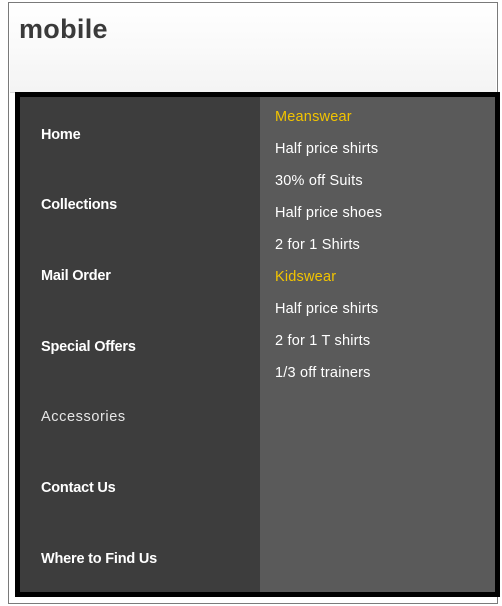  I want to click on submenu-heading-menswear: Meanswear, so click(313, 117).